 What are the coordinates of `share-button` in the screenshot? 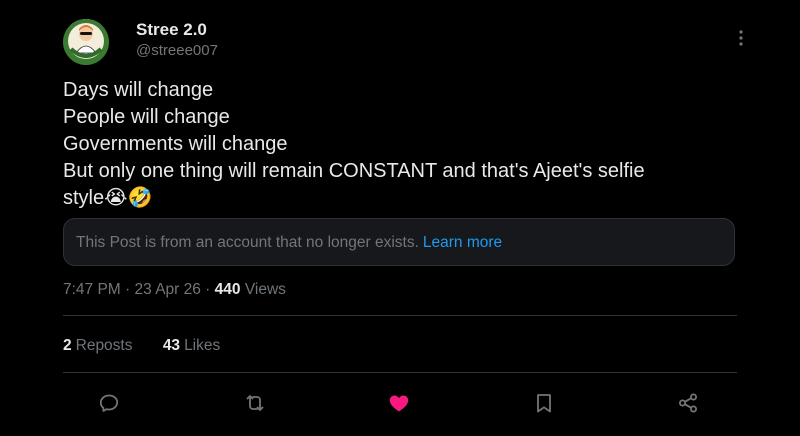 It's located at (688, 403).